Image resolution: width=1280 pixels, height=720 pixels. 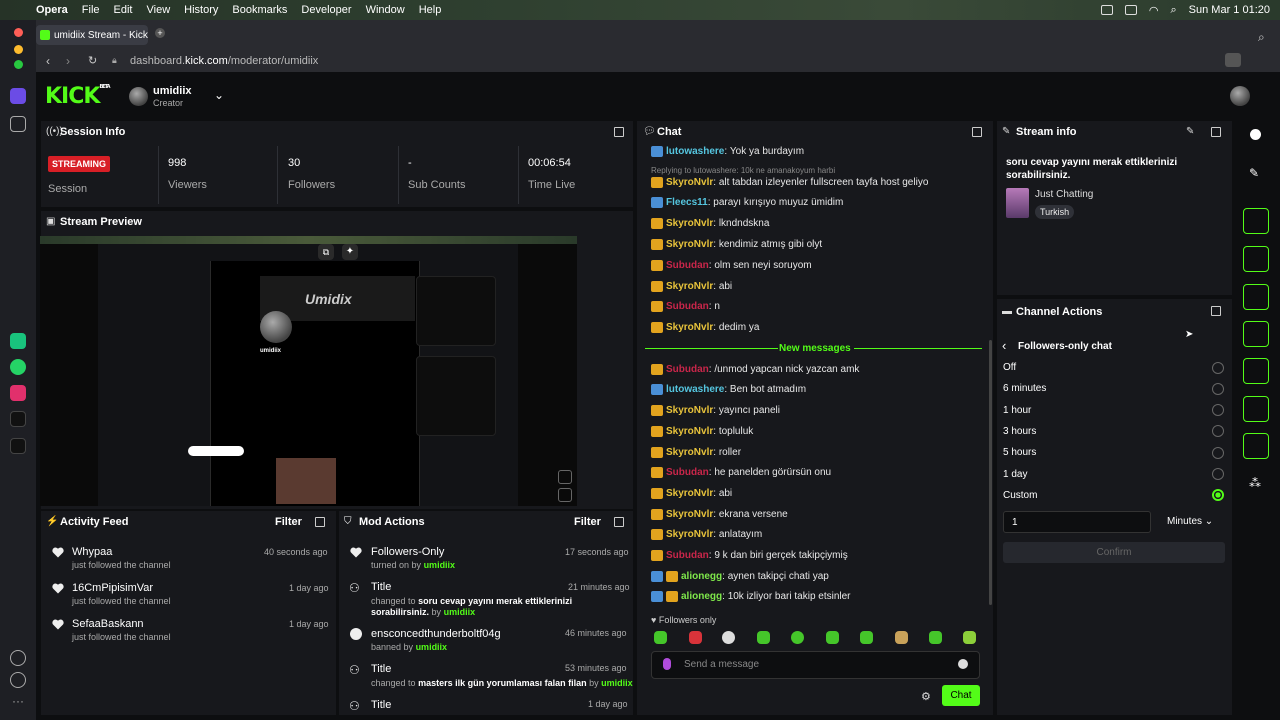 I want to click on battery-icon, so click(x=1130, y=10).